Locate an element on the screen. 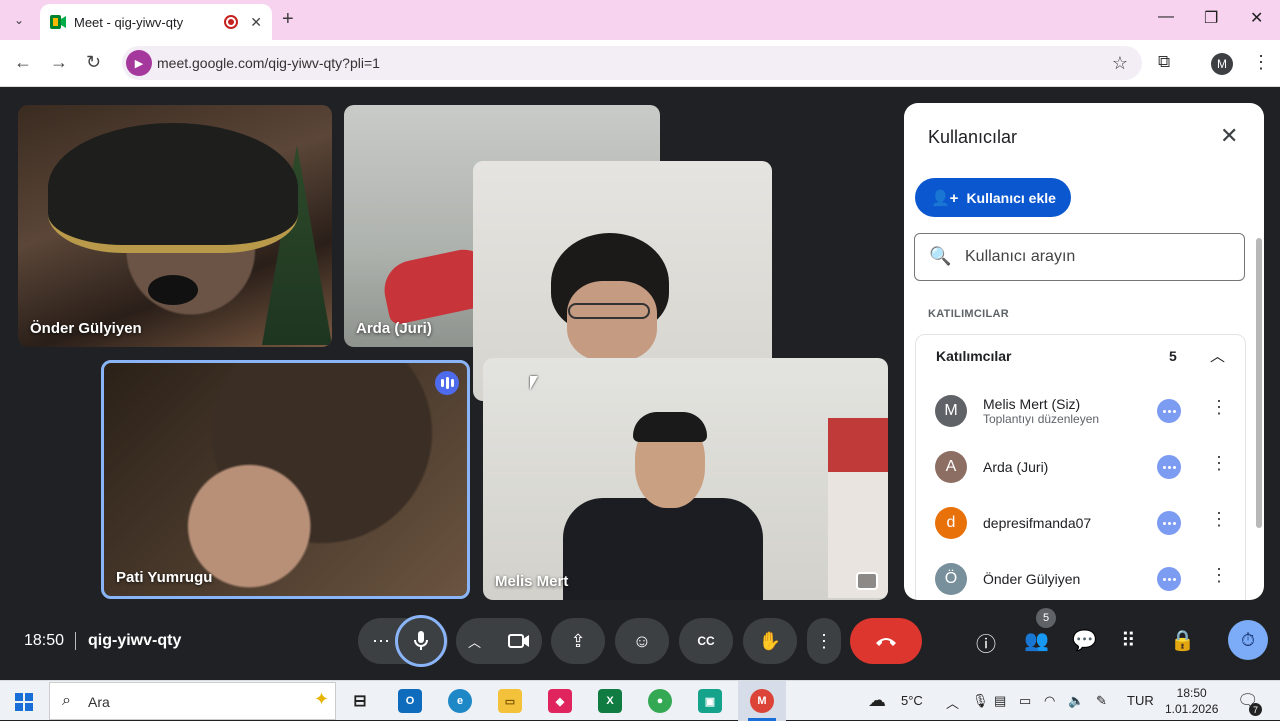 This screenshot has height=721, width=1280. language-indicator: TUR is located at coordinates (1140, 700).